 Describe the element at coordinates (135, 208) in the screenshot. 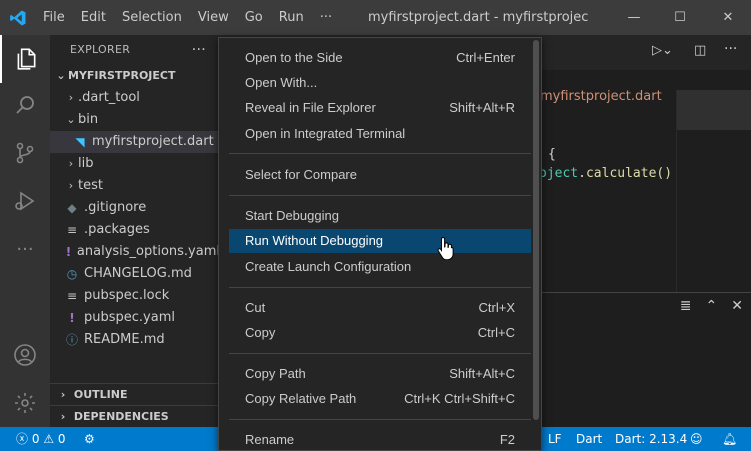

I see `tree-item-gitignore: ◆ .gitignore` at that location.